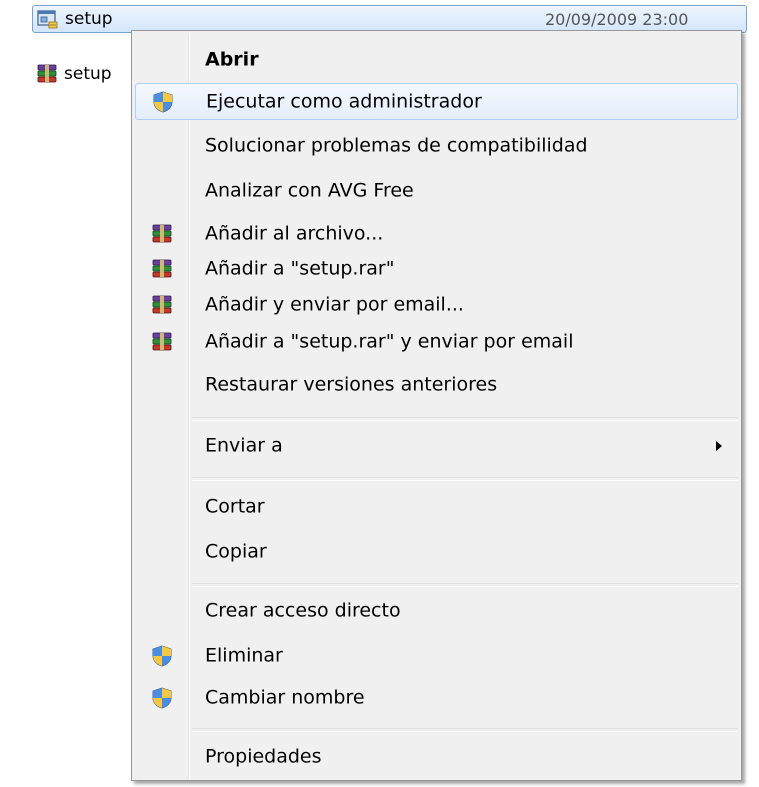 This screenshot has height=787, width=759. What do you see at coordinates (344, 101) in the screenshot?
I see `menu-item-label: Ejecutar como administrador` at bounding box center [344, 101].